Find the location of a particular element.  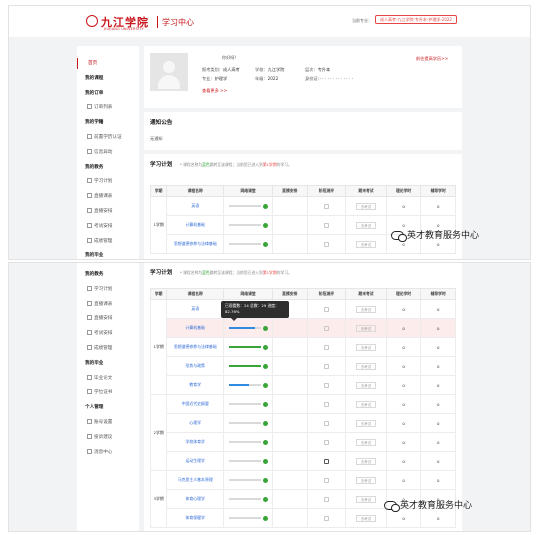

sidebar-item: 我的课程 is located at coordinates (108, 78).